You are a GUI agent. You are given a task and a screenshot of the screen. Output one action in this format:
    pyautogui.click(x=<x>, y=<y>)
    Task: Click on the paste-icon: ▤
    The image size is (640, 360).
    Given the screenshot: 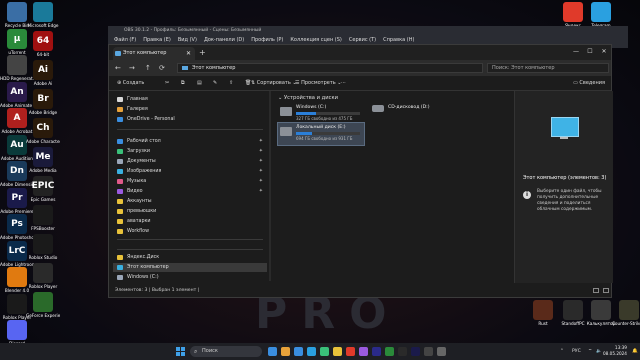 What is the action you would take?
    pyautogui.click(x=199, y=83)
    